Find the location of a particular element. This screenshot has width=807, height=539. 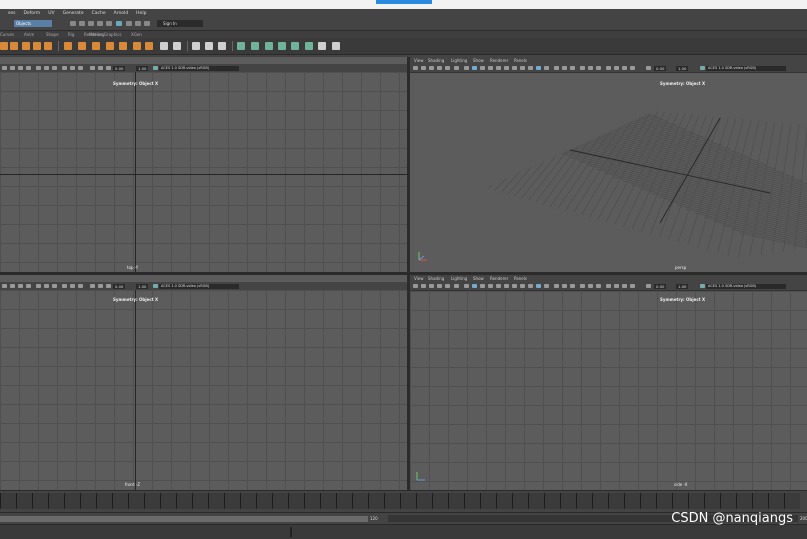

menu-item-deform: Deform is located at coordinates (31, 13).